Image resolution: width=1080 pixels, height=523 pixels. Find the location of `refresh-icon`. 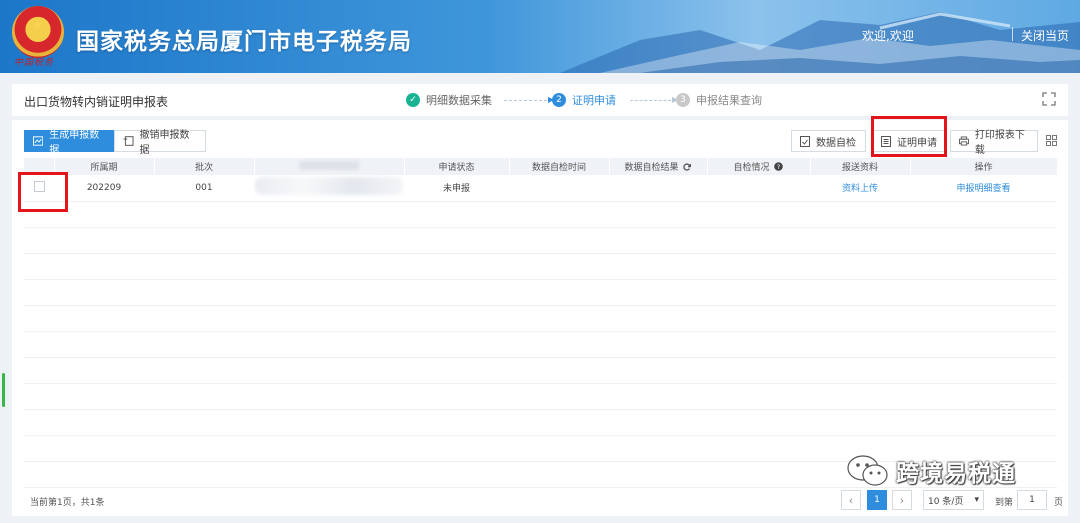

refresh-icon is located at coordinates (687, 167).